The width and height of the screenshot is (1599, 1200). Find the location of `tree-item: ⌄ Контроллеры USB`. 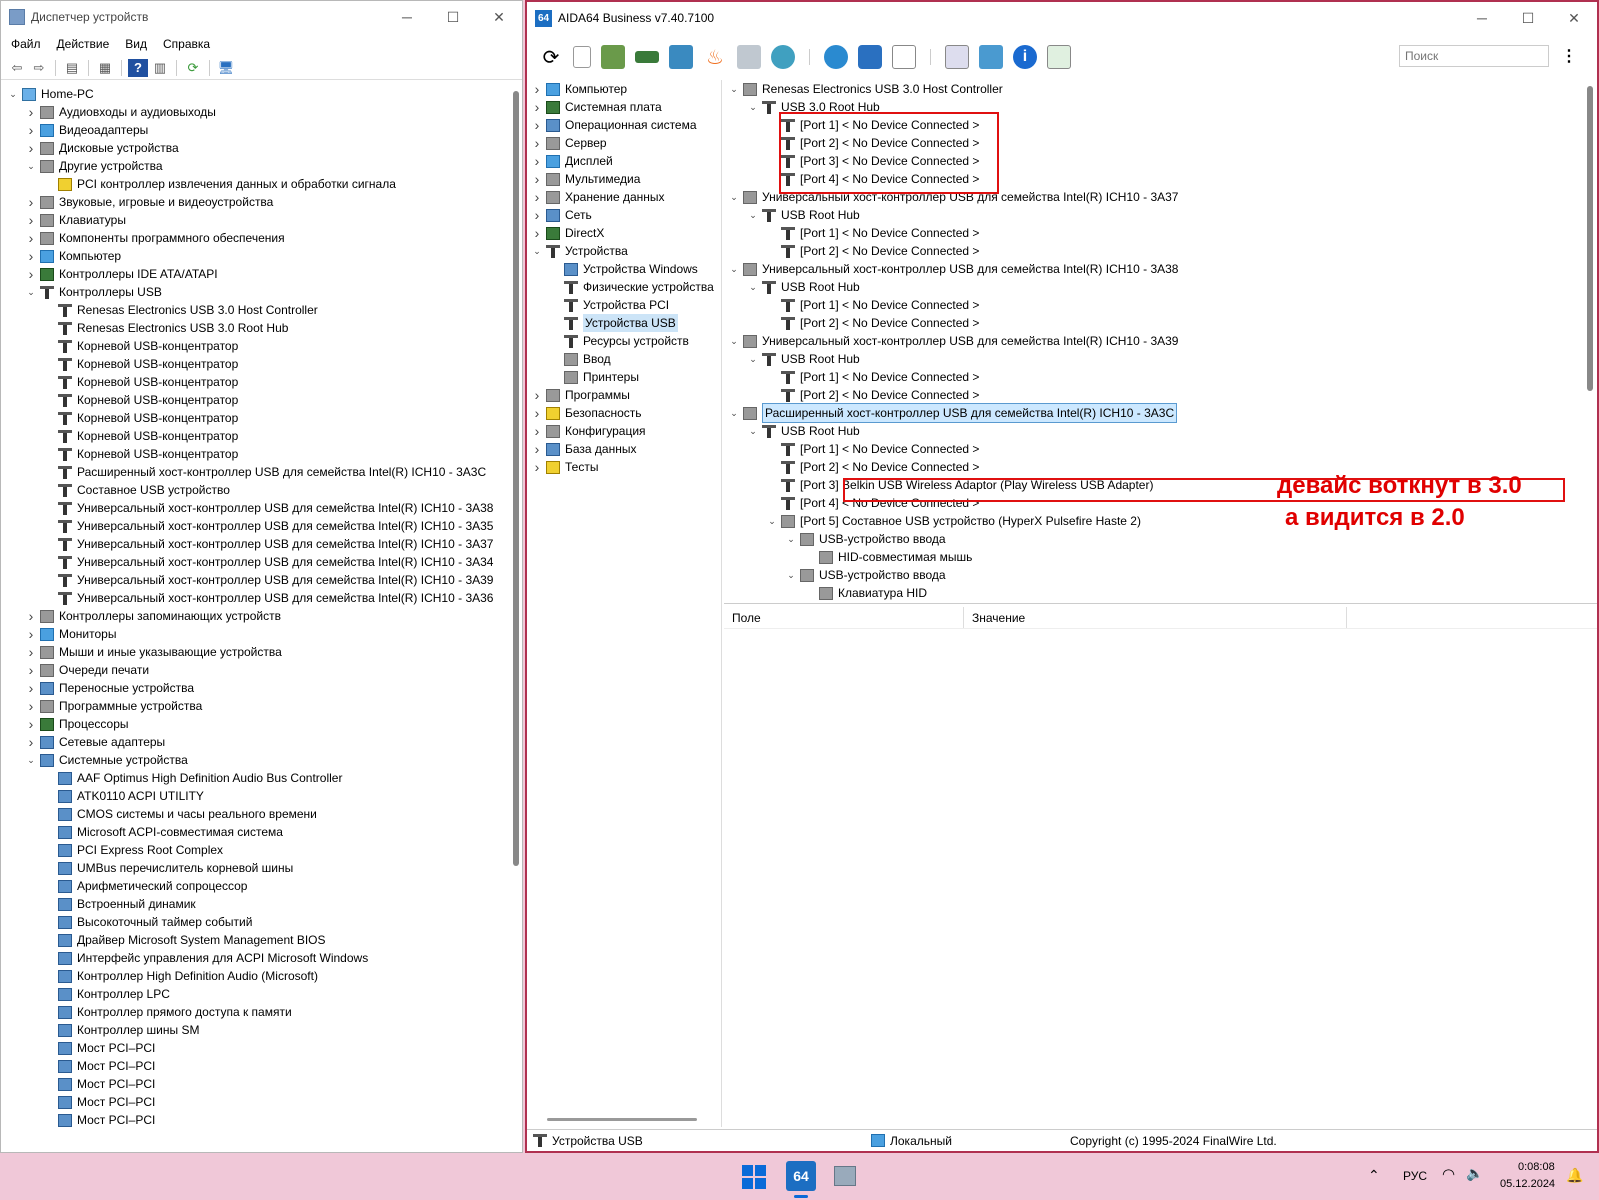

tree-item: ⌄ Контроллеры USB is located at coordinates (254, 292).